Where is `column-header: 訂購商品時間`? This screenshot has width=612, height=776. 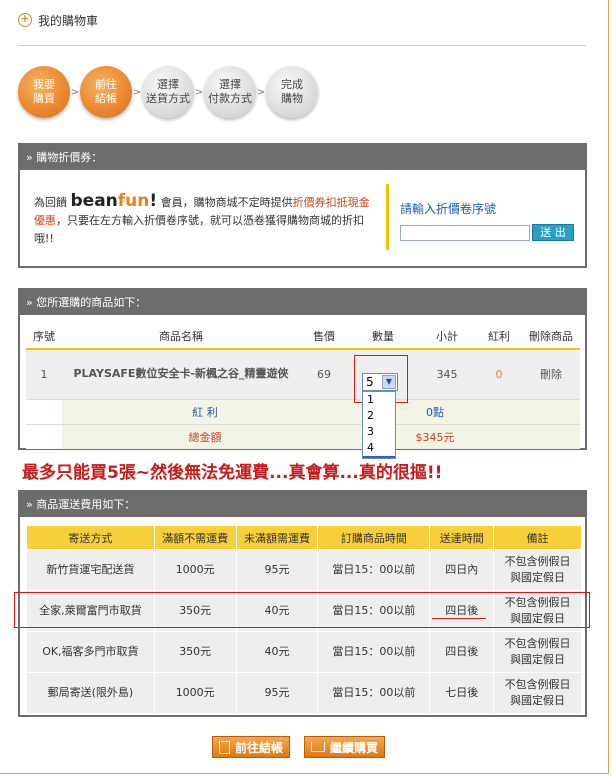
column-header: 訂購商品時間 is located at coordinates (374, 537).